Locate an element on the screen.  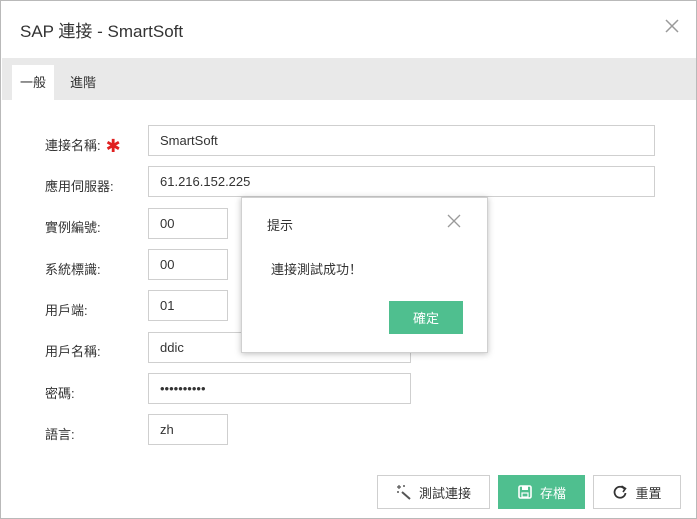
app-server-input is located at coordinates (401, 181).